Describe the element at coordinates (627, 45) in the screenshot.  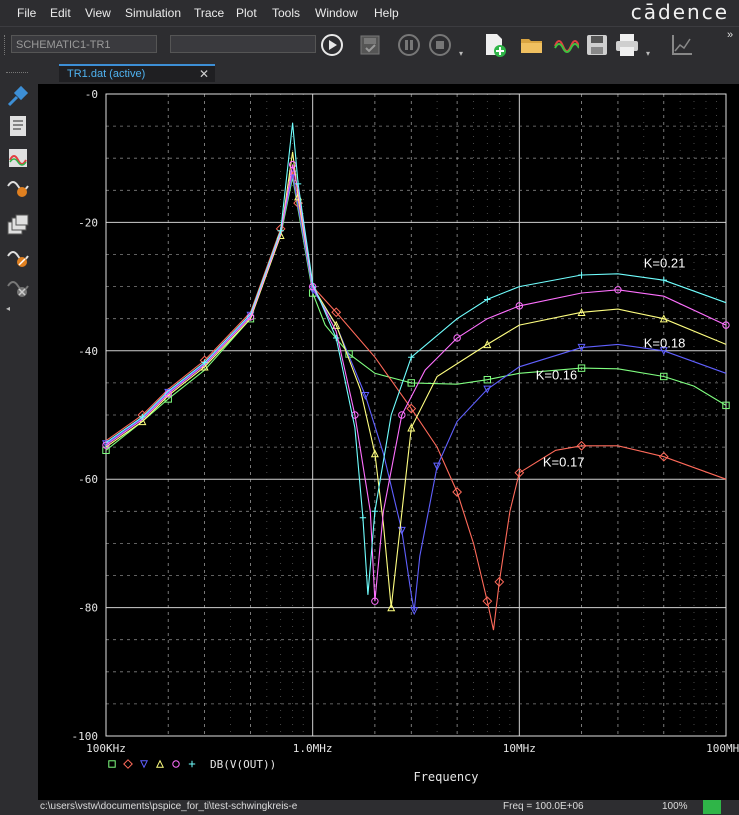
I see `print-icon` at that location.